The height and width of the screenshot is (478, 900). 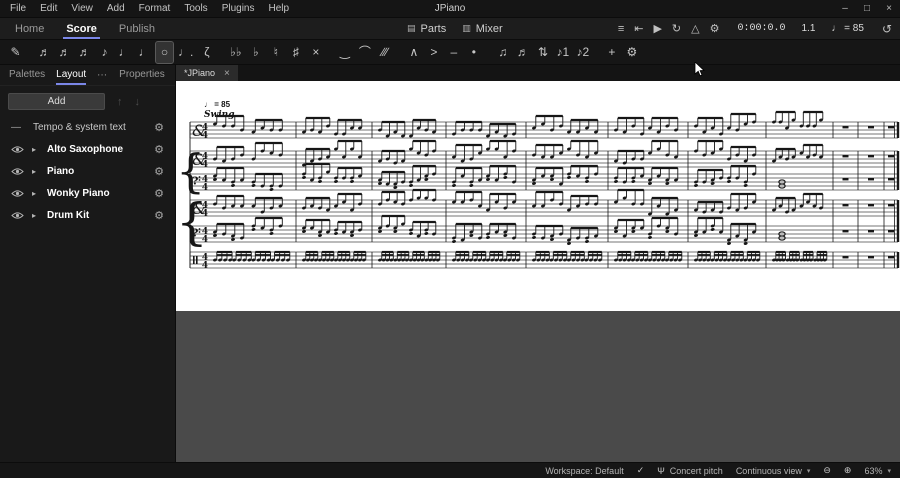 What do you see at coordinates (384, 52) in the screenshot?
I see `tremolo-icon: ∕∕∕` at bounding box center [384, 52].